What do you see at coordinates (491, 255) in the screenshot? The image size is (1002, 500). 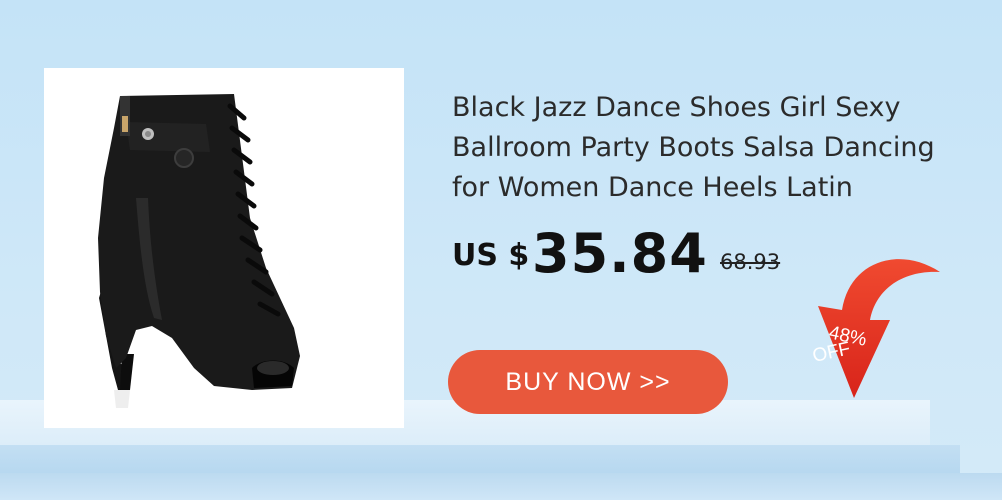 I see `currency-label: US $` at bounding box center [491, 255].